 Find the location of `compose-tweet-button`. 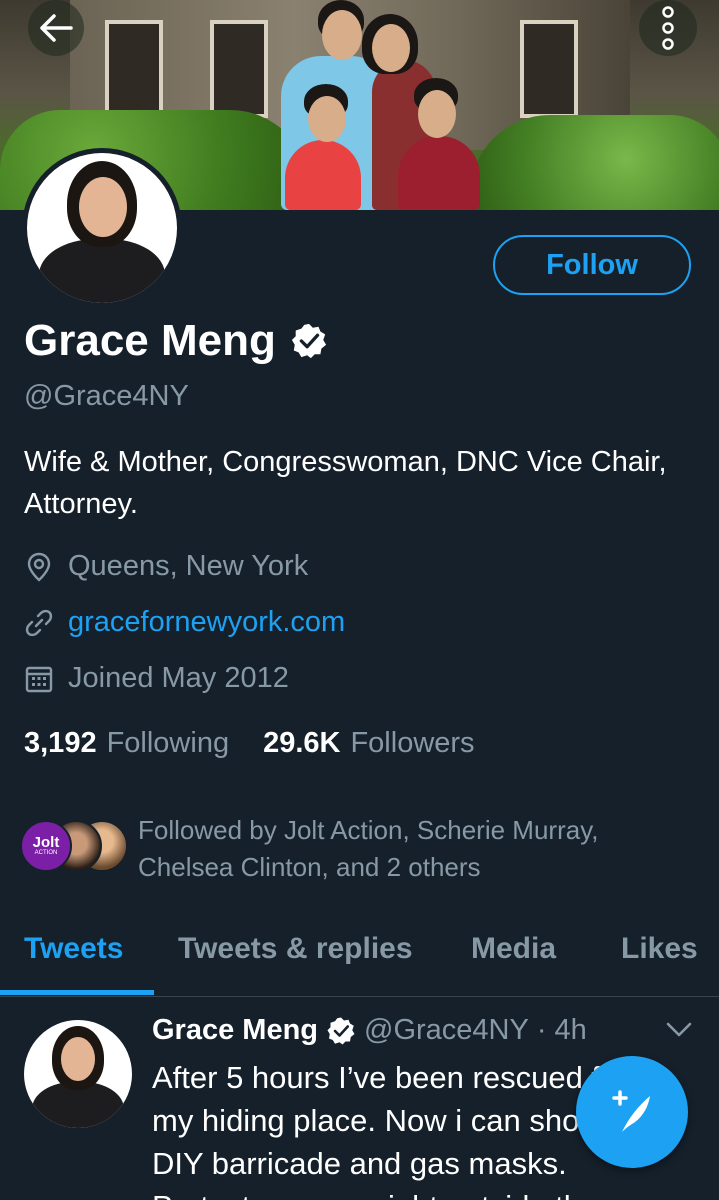

compose-tweet-button is located at coordinates (632, 1112).